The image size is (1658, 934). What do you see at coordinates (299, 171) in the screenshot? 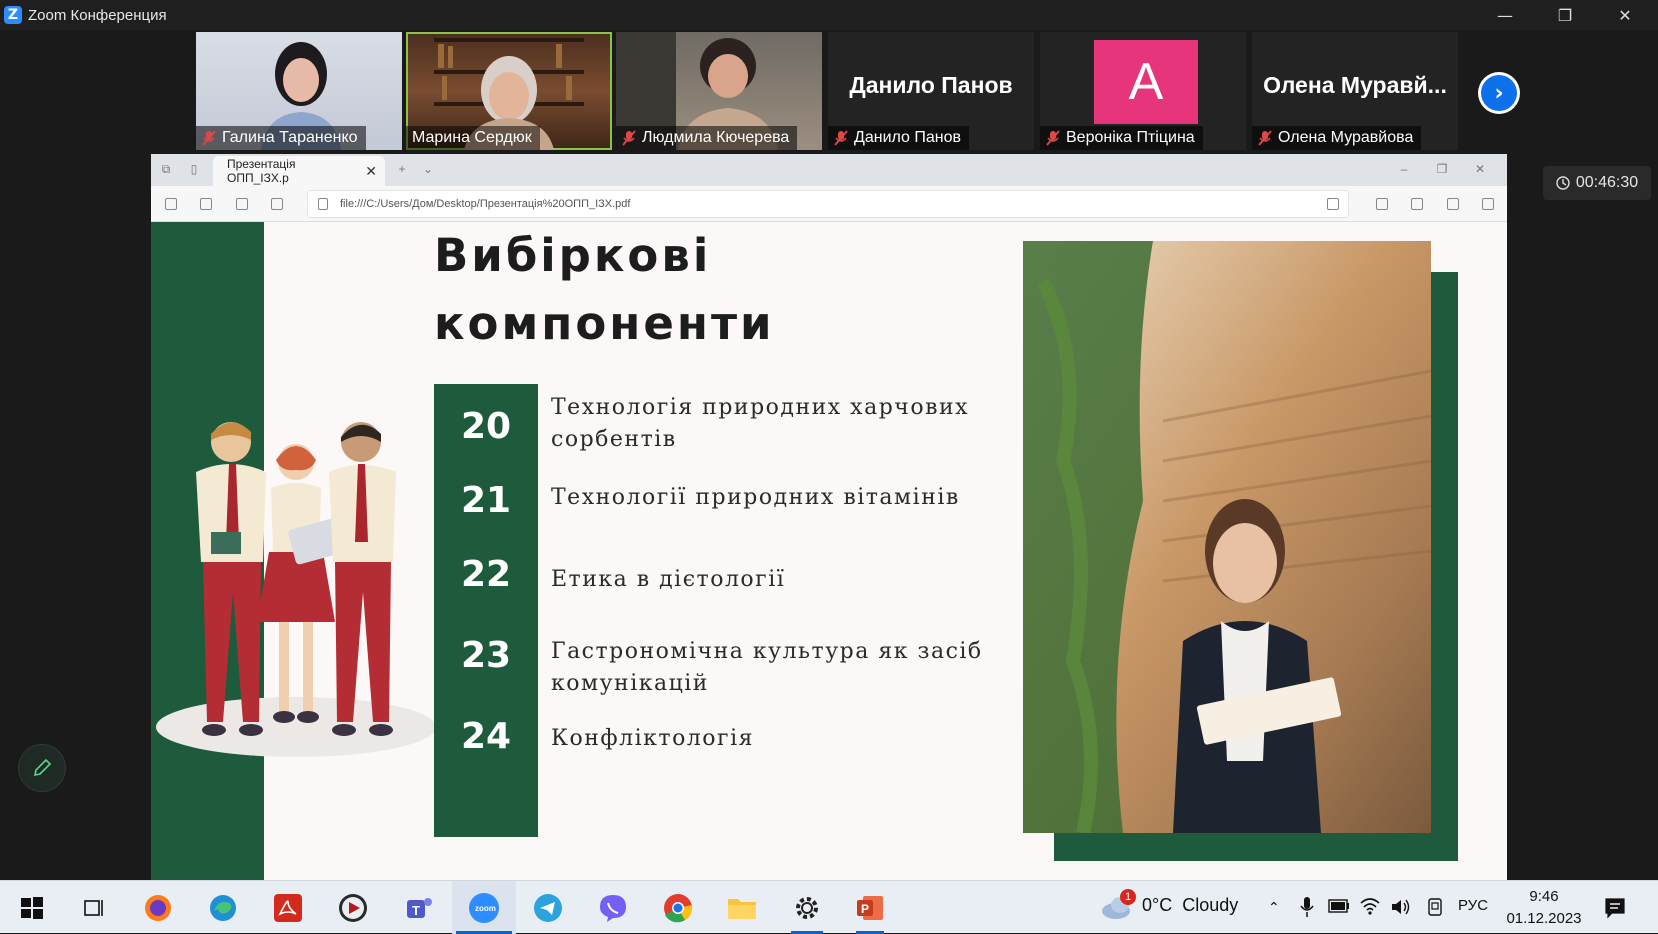
I see `browser-tab: Презентація ОПП_ІЗХ.p ✕` at bounding box center [299, 171].